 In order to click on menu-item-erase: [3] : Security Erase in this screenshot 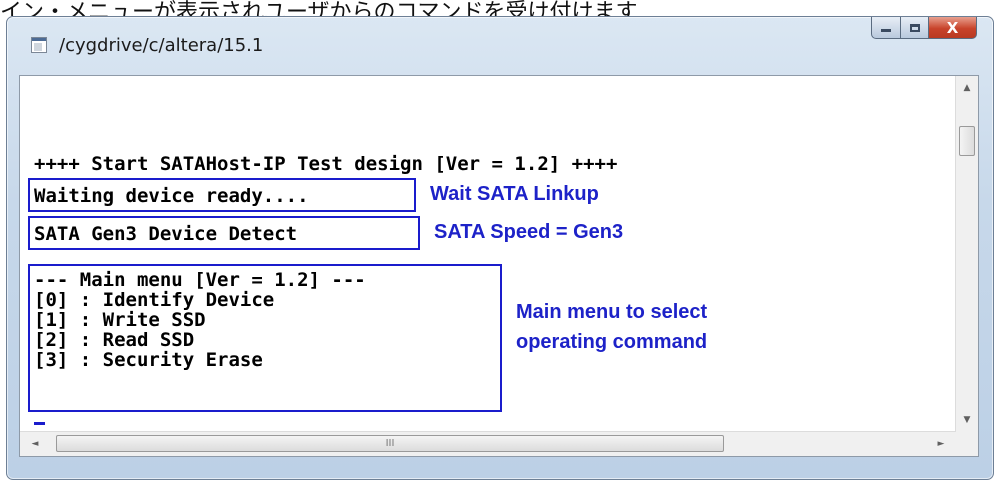, I will do `click(148, 360)`.